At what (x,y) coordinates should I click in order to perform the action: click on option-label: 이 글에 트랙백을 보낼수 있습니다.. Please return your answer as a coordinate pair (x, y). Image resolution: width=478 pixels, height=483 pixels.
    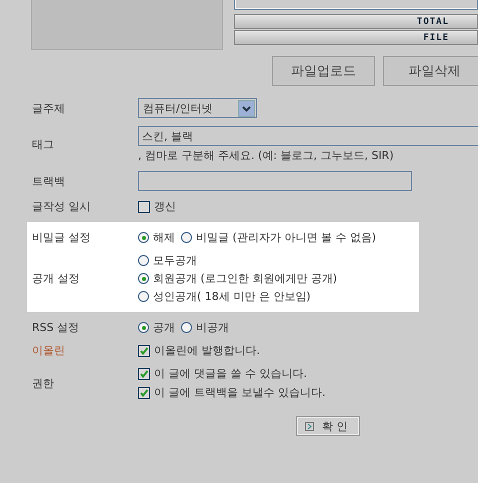
    Looking at the image, I should click on (240, 392).